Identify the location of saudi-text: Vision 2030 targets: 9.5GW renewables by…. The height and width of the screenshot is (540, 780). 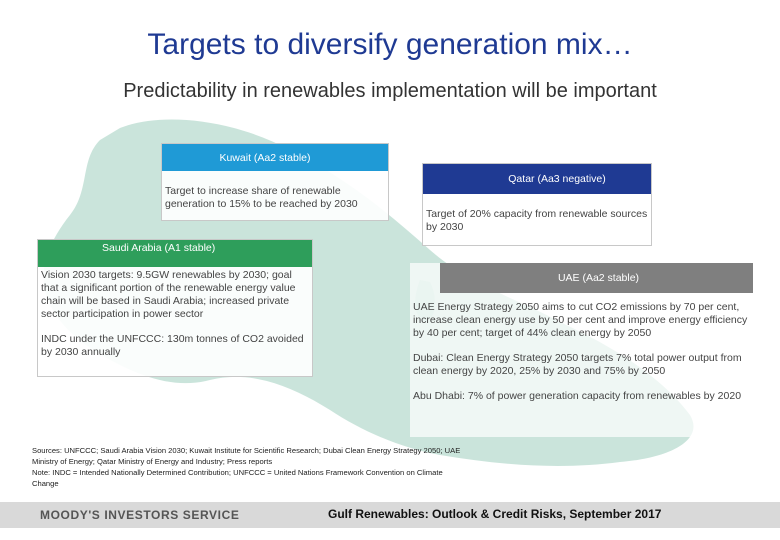
(175, 321).